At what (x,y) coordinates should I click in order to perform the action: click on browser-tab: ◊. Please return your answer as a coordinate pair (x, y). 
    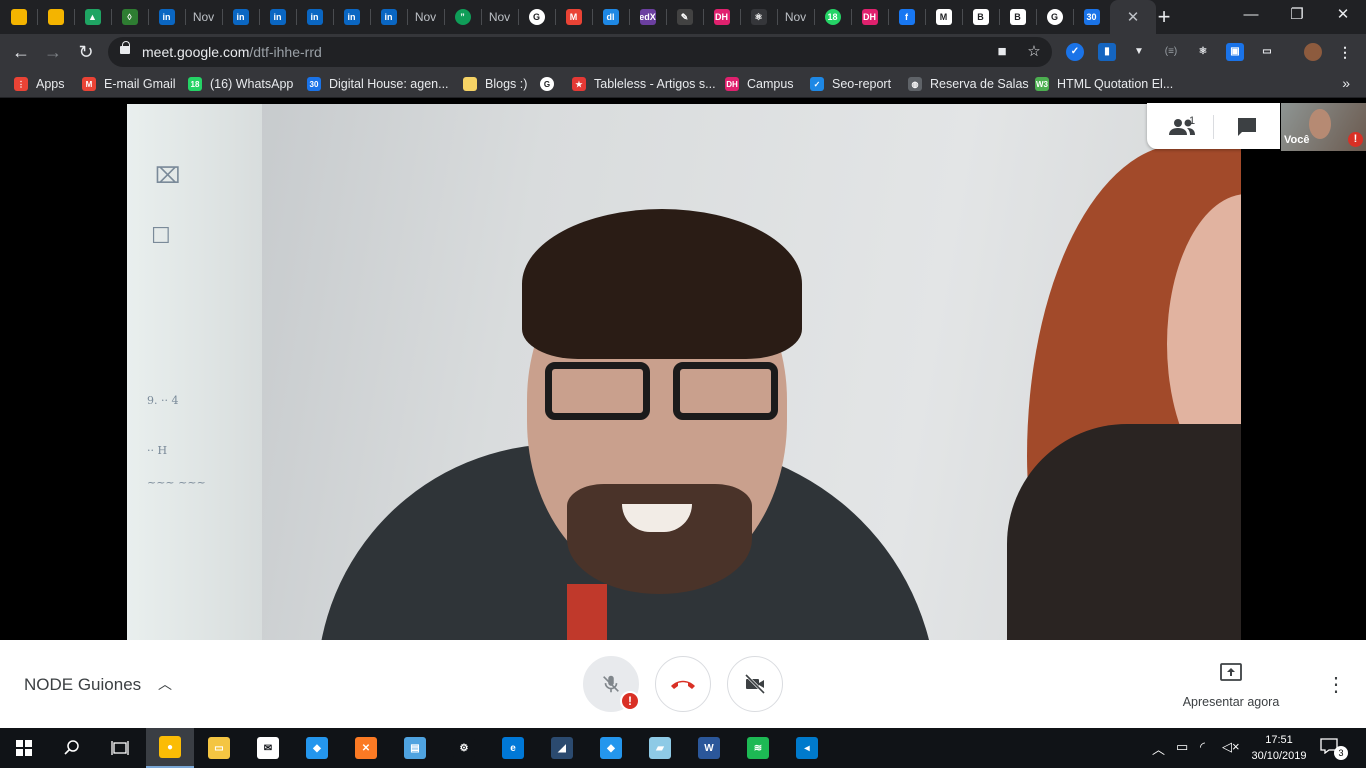
    Looking at the image, I should click on (129, 17).